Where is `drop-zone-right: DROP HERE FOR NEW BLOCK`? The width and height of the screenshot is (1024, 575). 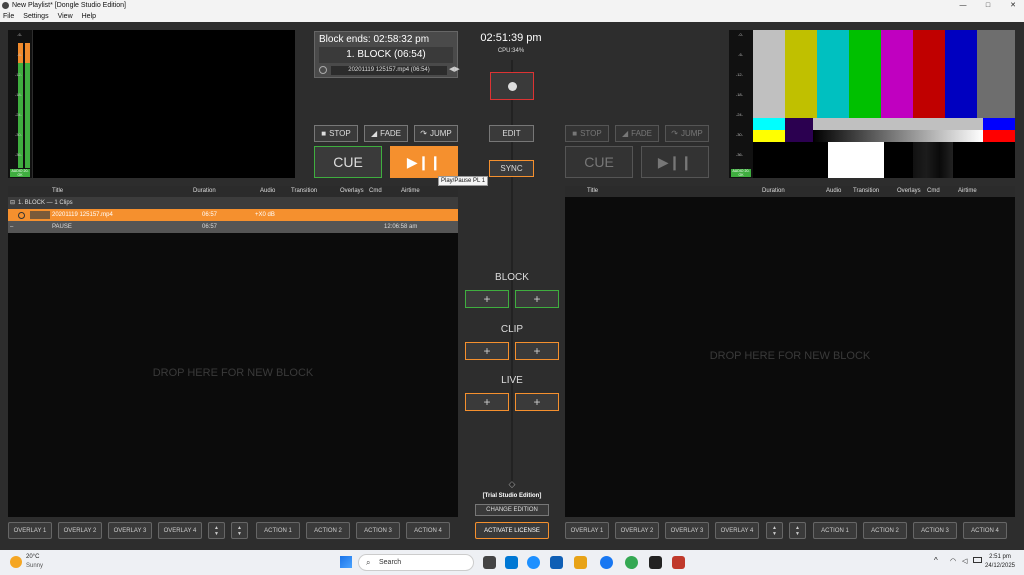 drop-zone-right: DROP HERE FOR NEW BLOCK is located at coordinates (790, 356).